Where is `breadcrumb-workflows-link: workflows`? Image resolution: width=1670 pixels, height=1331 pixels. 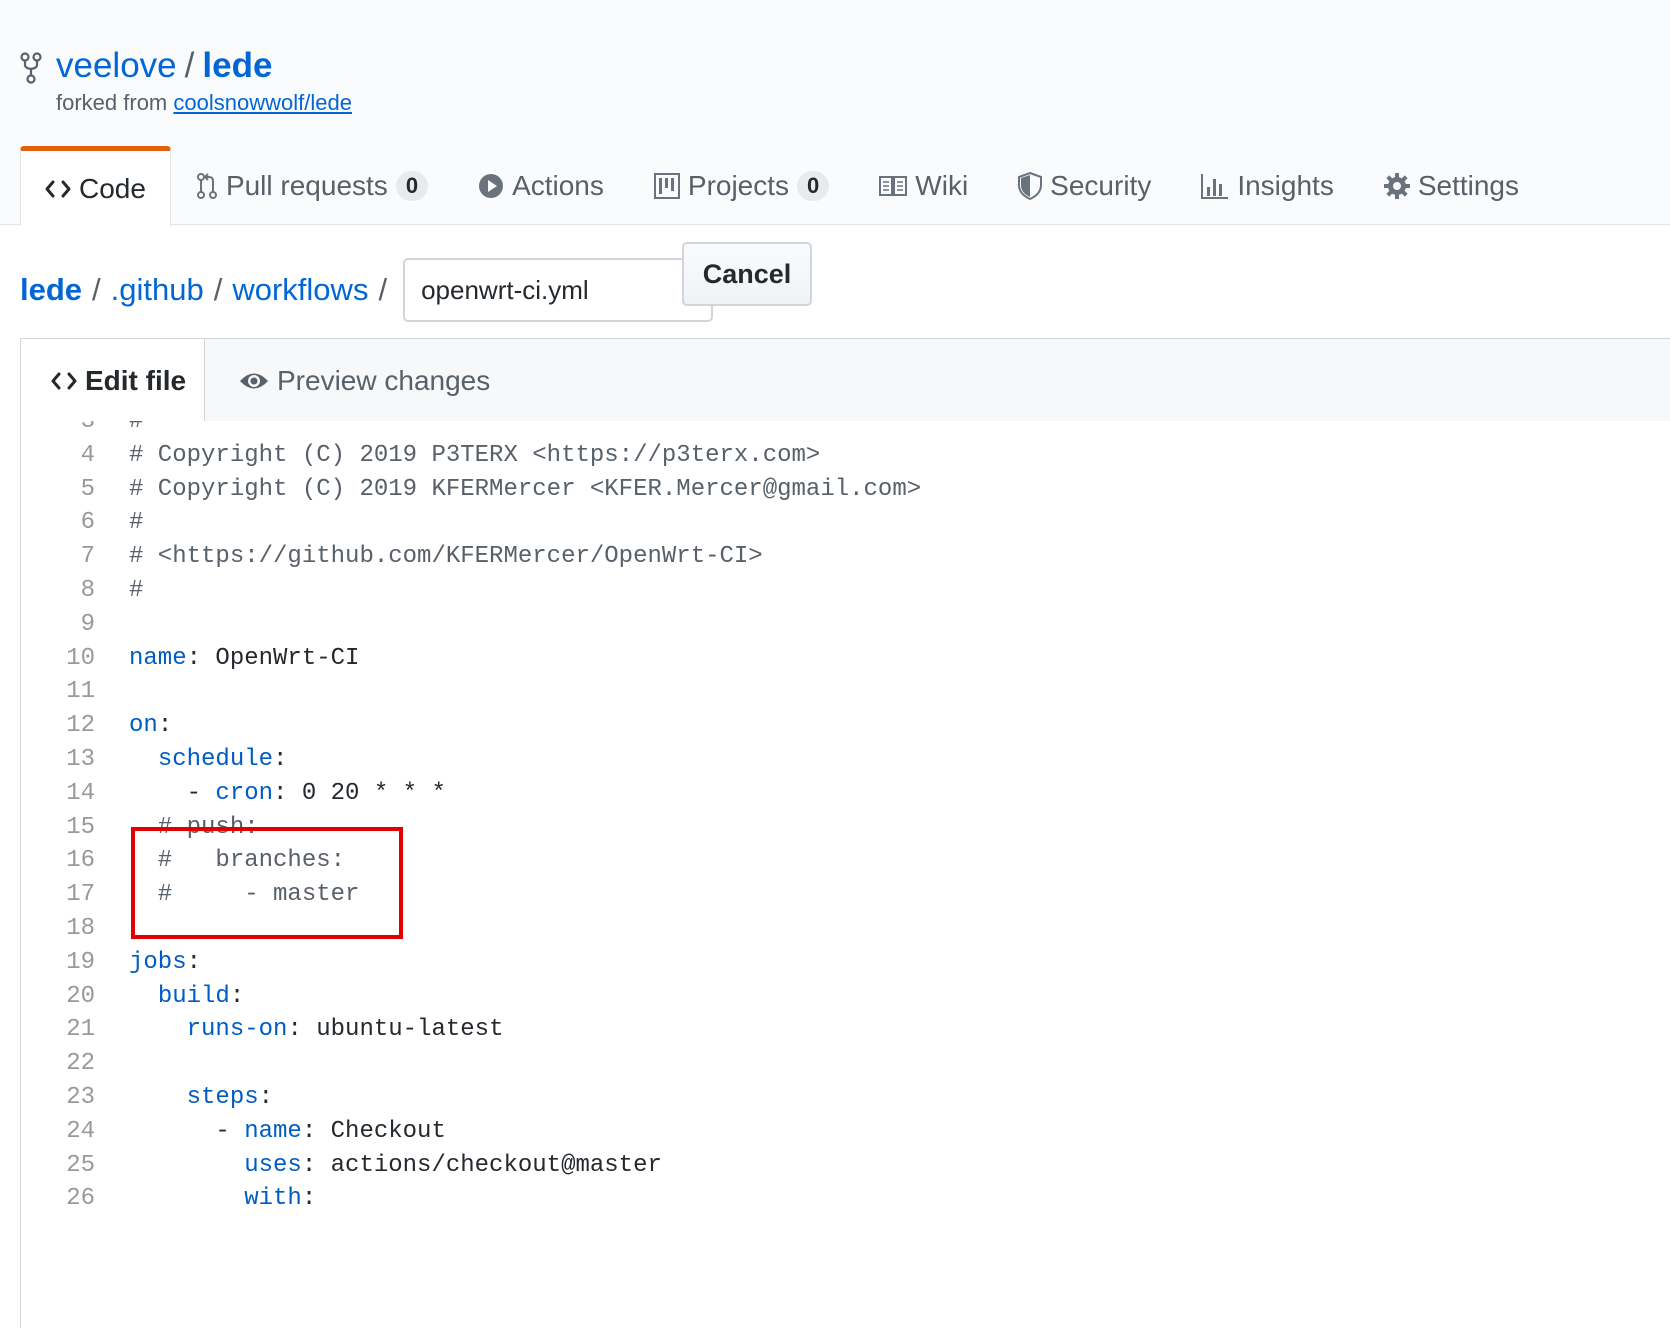 breadcrumb-workflows-link: workflows is located at coordinates (300, 290).